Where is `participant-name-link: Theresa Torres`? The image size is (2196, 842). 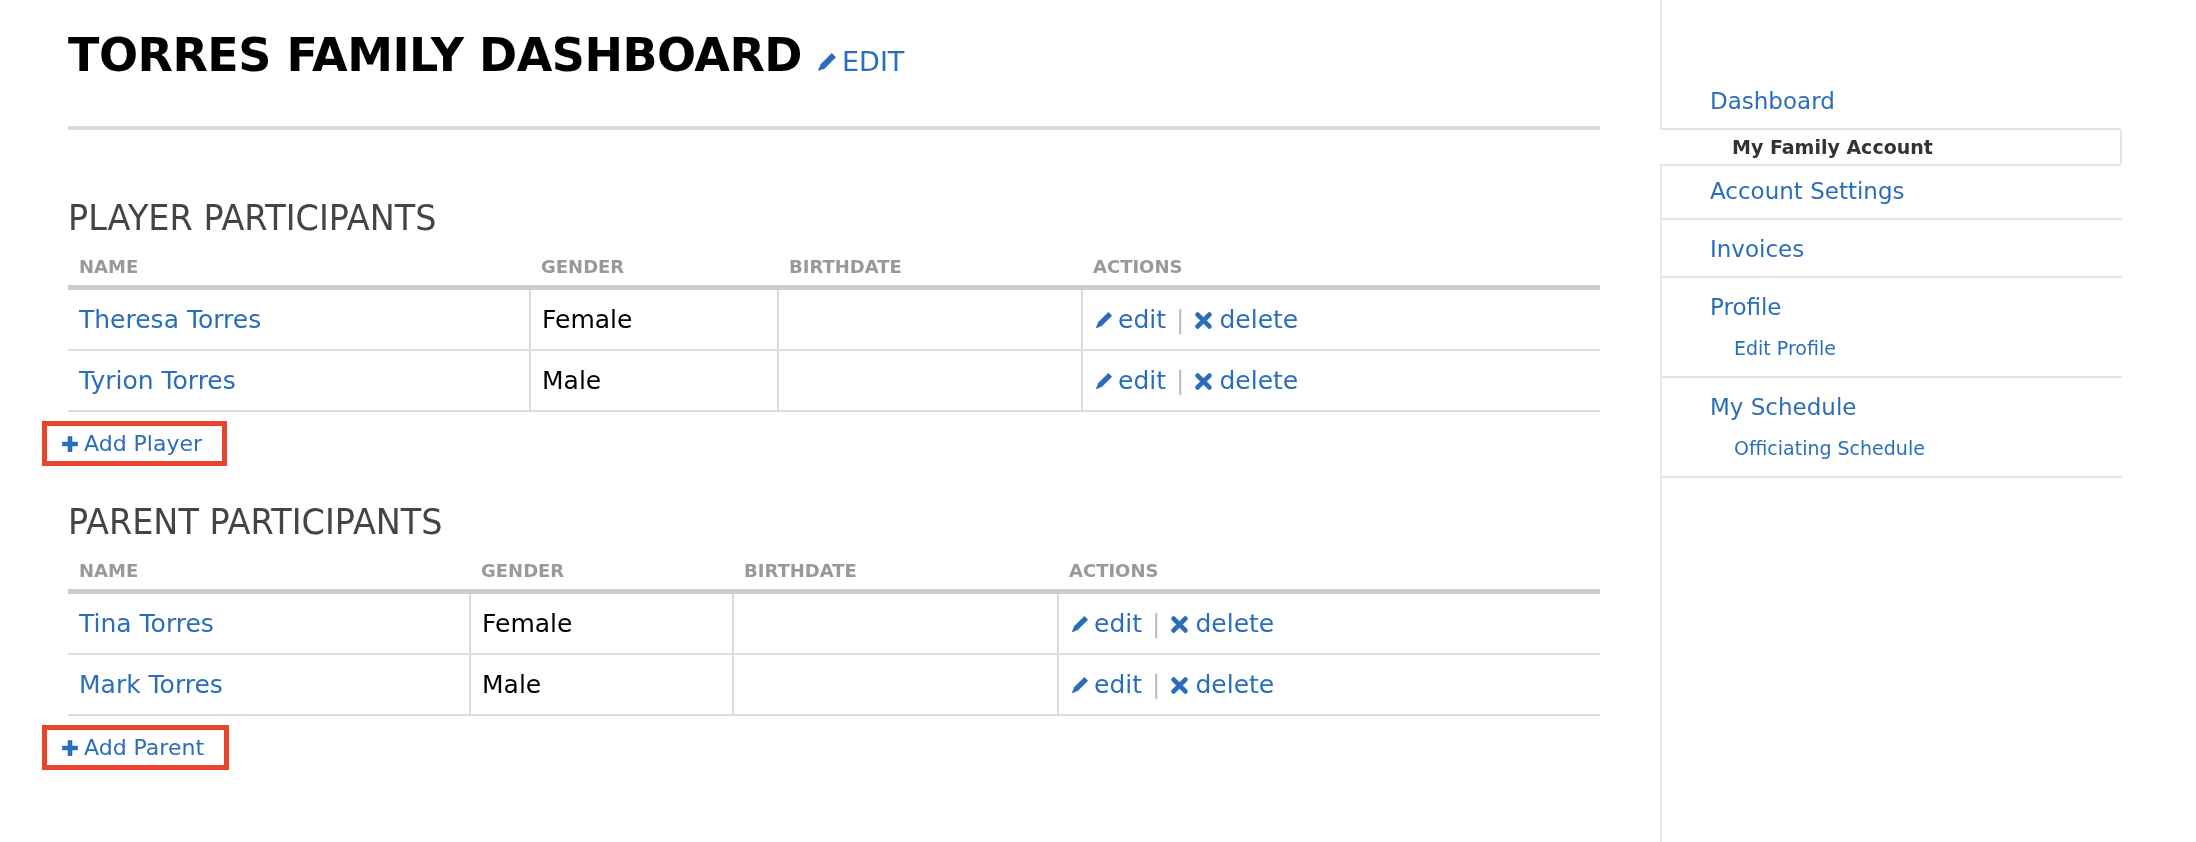
participant-name-link: Theresa Torres is located at coordinates (170, 319).